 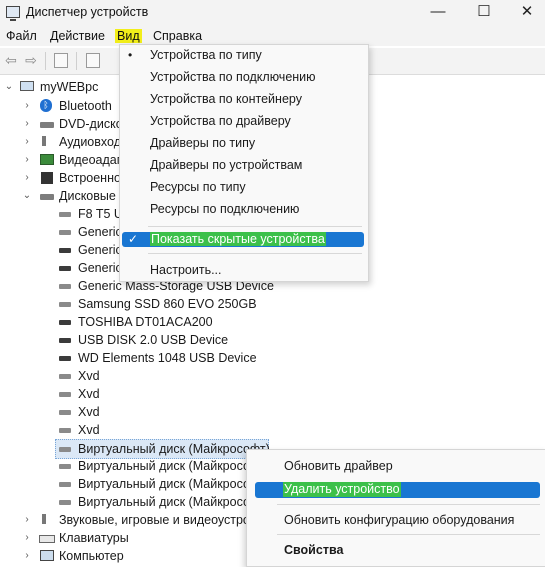 What do you see at coordinates (90, 142) in the screenshot?
I see `category-label: Аудиовход` at bounding box center [90, 142].